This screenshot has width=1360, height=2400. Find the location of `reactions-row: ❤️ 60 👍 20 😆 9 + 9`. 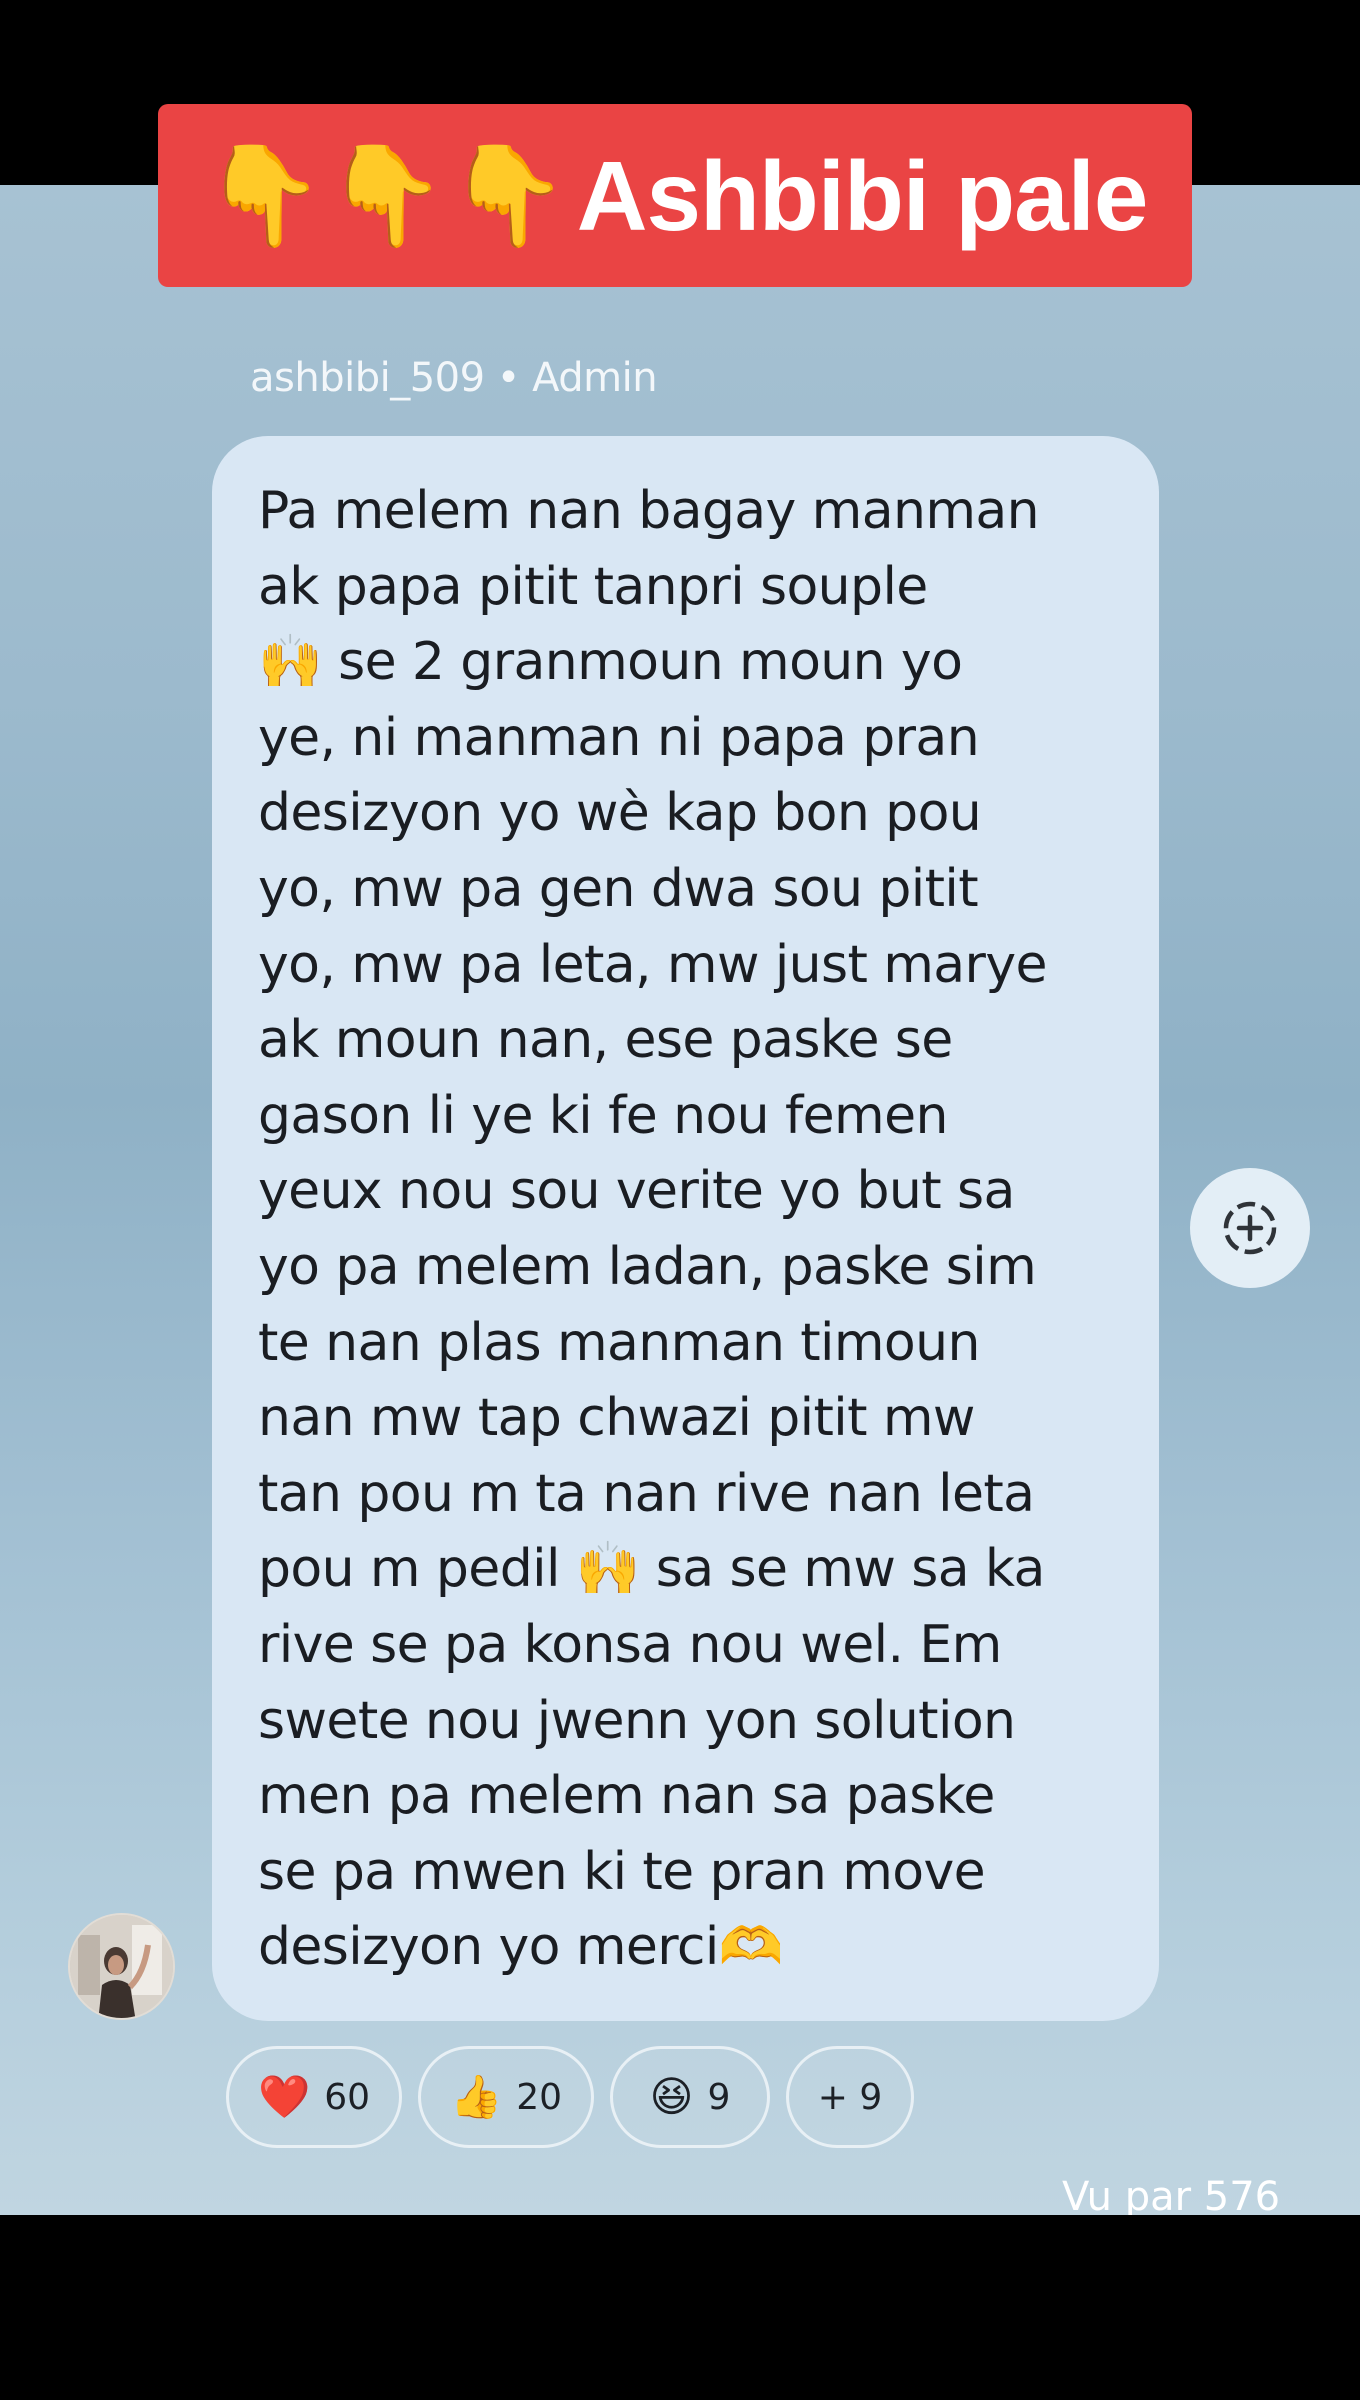

reactions-row: ❤️ 60 👍 20 😆 9 + 9 is located at coordinates (570, 2097).